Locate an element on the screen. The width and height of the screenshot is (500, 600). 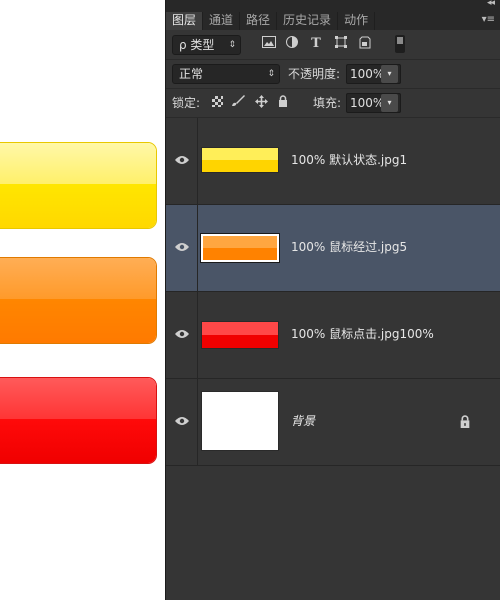
layer-row-background: 背景 is located at coordinates (333, 422).